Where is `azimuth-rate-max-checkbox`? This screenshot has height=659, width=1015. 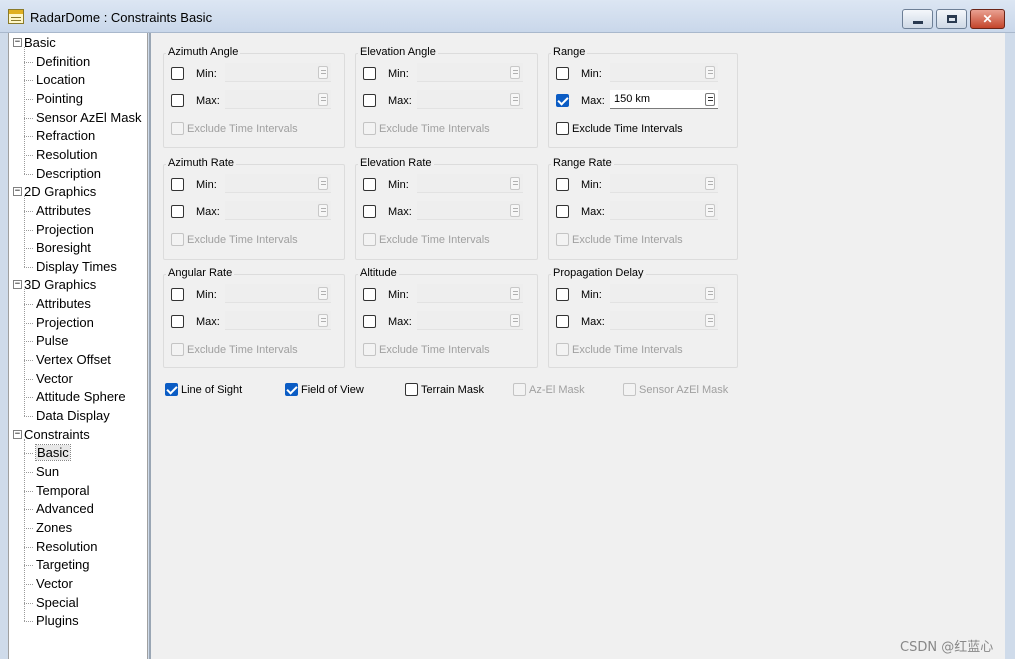 azimuth-rate-max-checkbox is located at coordinates (177, 211).